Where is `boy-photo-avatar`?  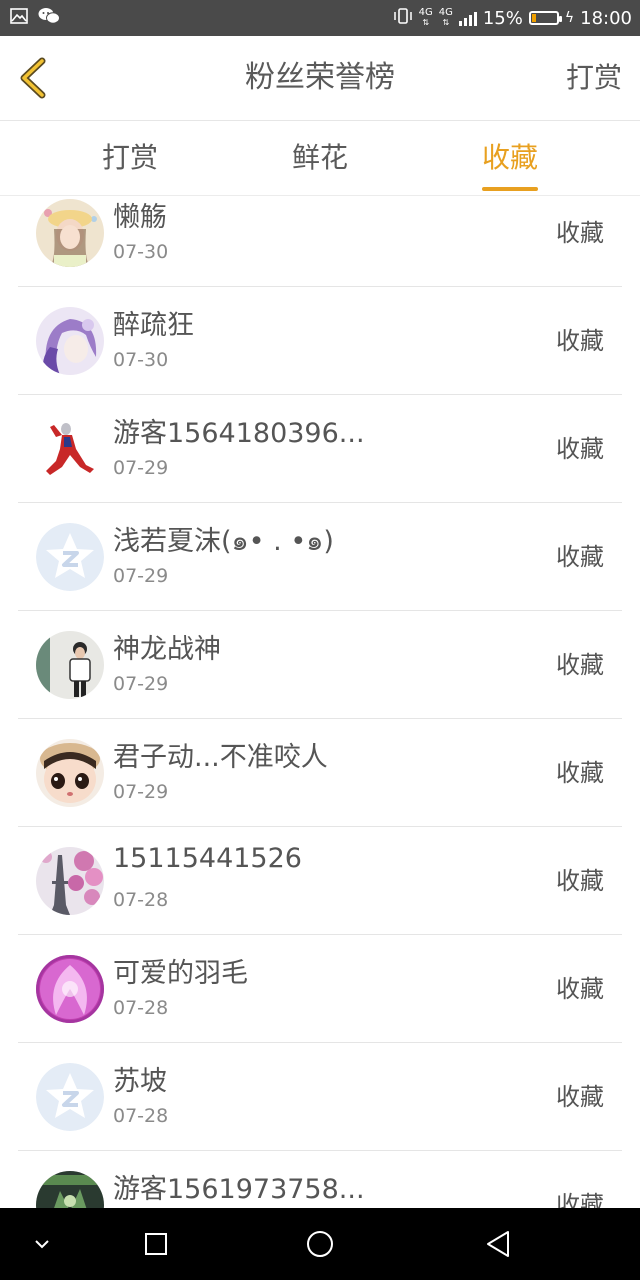 boy-photo-avatar is located at coordinates (70, 665).